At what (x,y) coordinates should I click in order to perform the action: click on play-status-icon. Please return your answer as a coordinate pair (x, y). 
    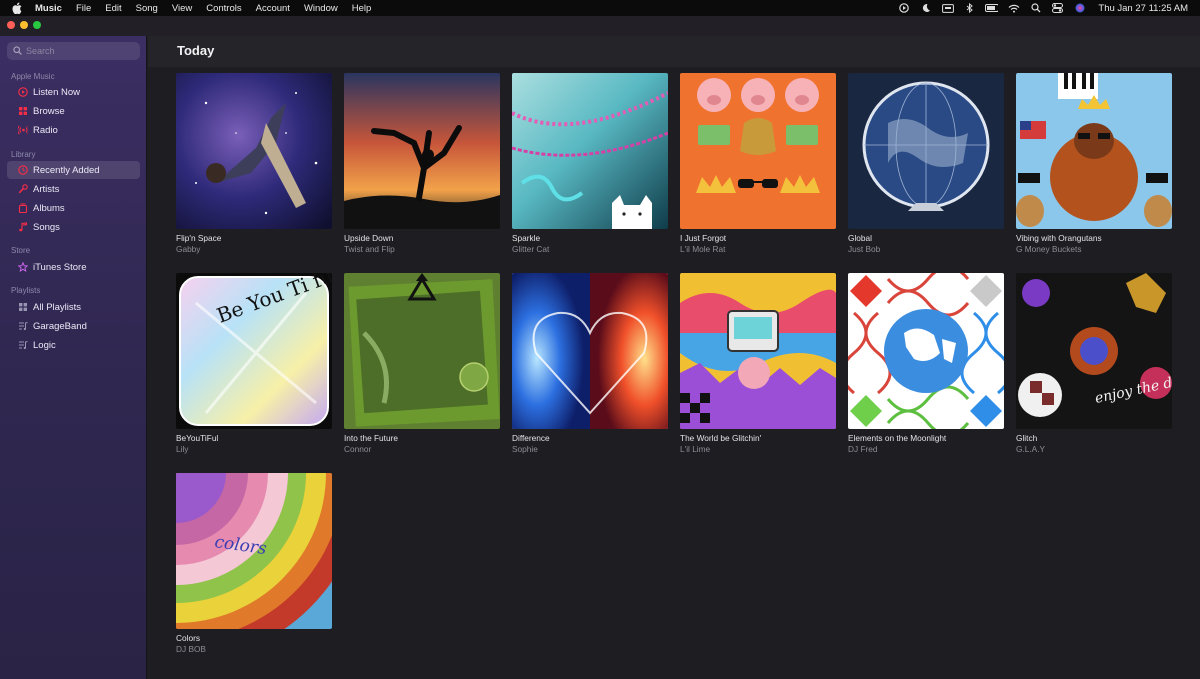
    Looking at the image, I should click on (903, 8).